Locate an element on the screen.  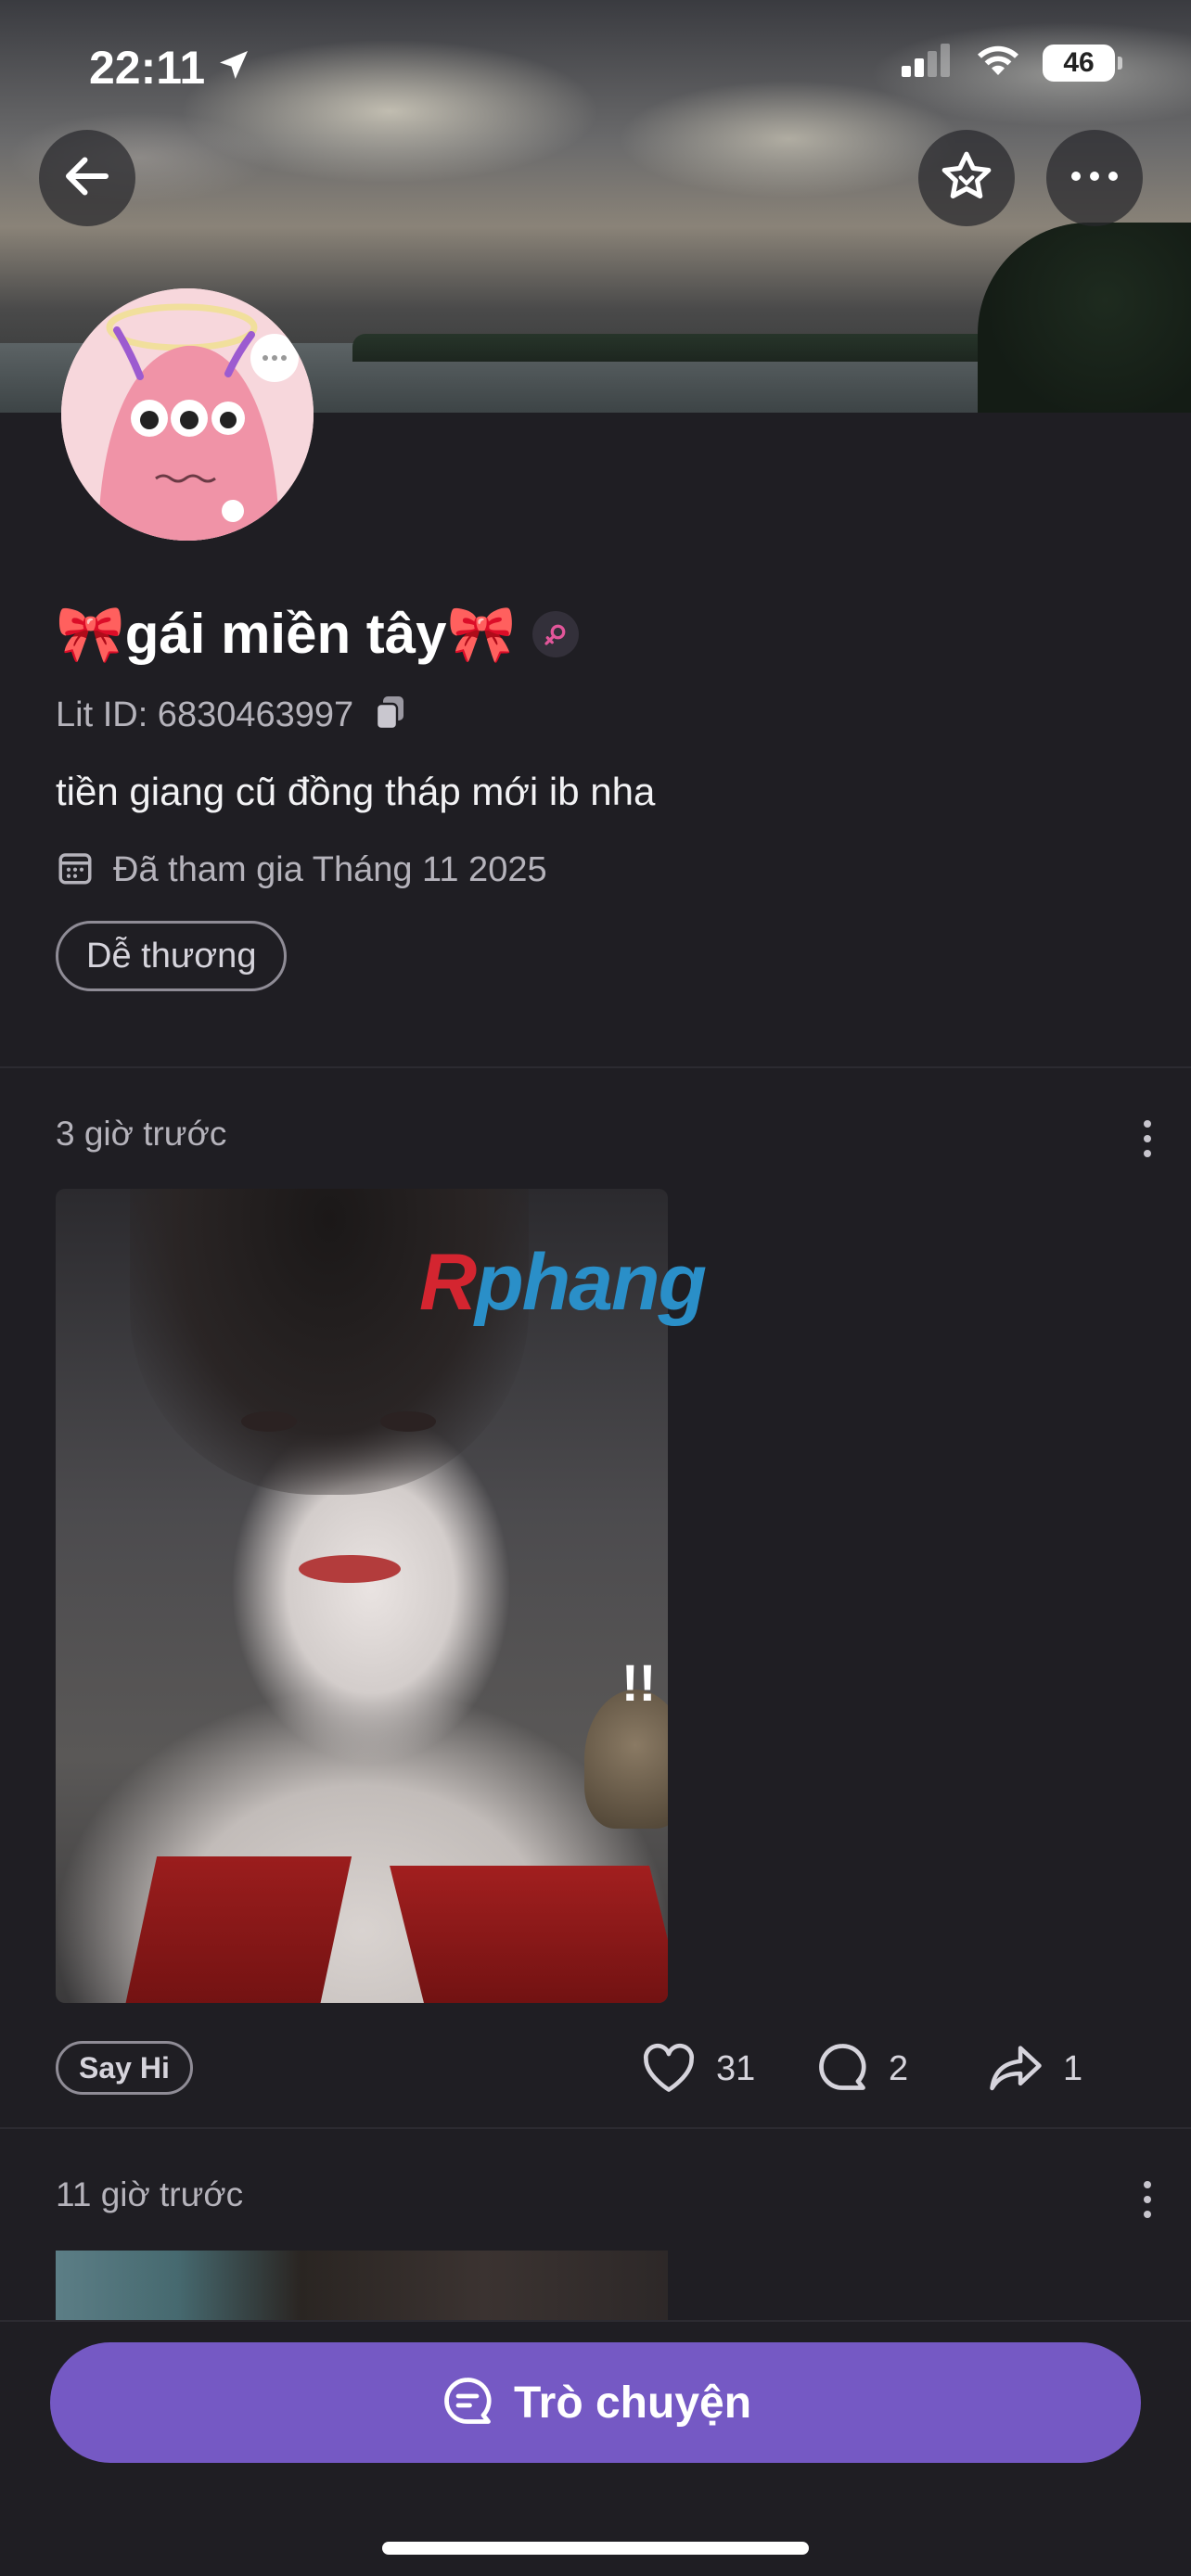
chat-button: Trò chuyện is located at coordinates (595, 2402).